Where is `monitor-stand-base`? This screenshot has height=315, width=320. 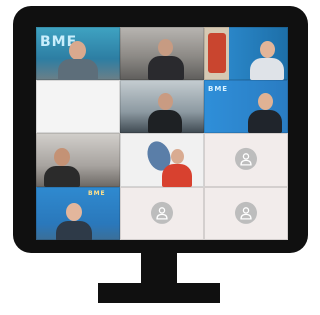 monitor-stand-base is located at coordinates (159, 293).